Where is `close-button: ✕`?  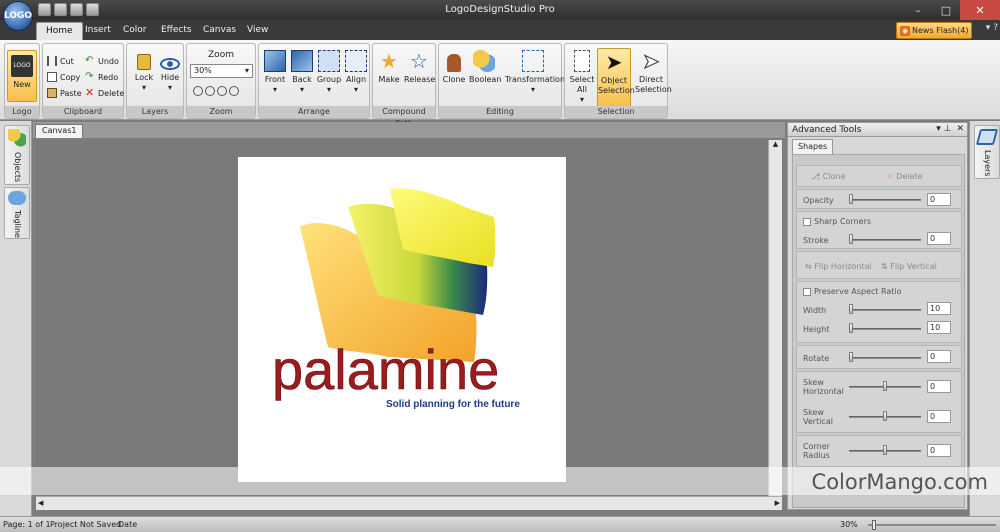 close-button: ✕ is located at coordinates (980, 10).